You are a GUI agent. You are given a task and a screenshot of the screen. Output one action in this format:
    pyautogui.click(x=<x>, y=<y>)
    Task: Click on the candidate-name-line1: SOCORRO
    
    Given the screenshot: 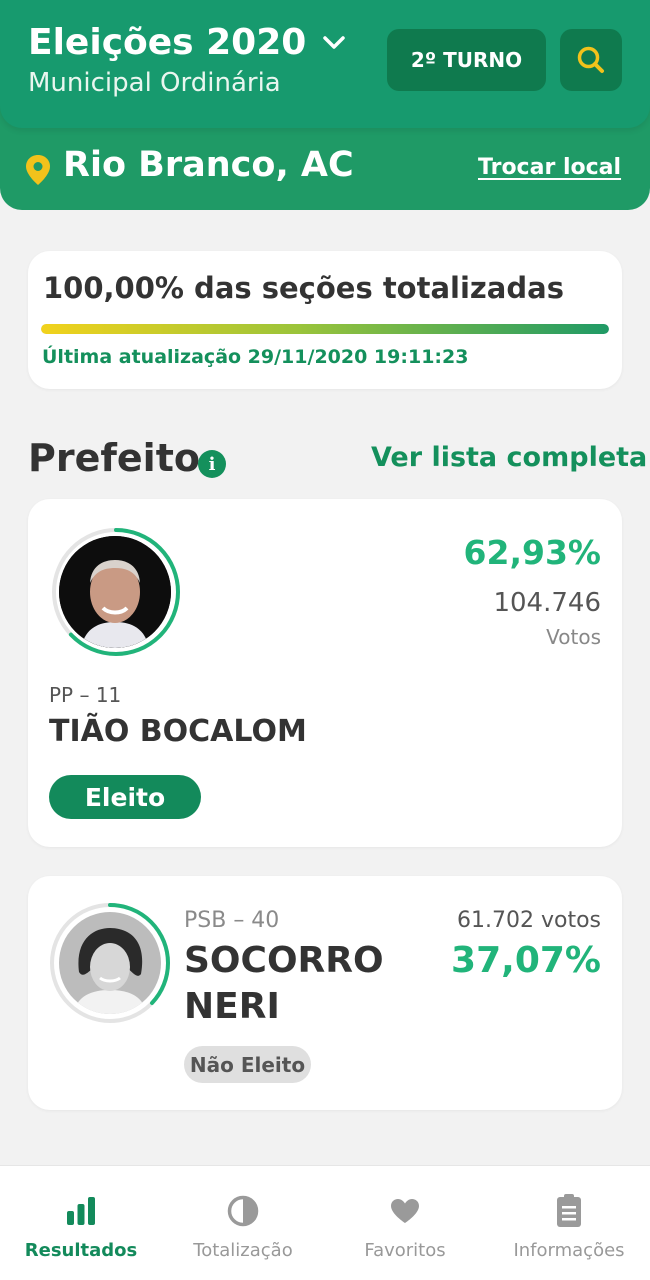 What is the action you would take?
    pyautogui.click(x=284, y=960)
    